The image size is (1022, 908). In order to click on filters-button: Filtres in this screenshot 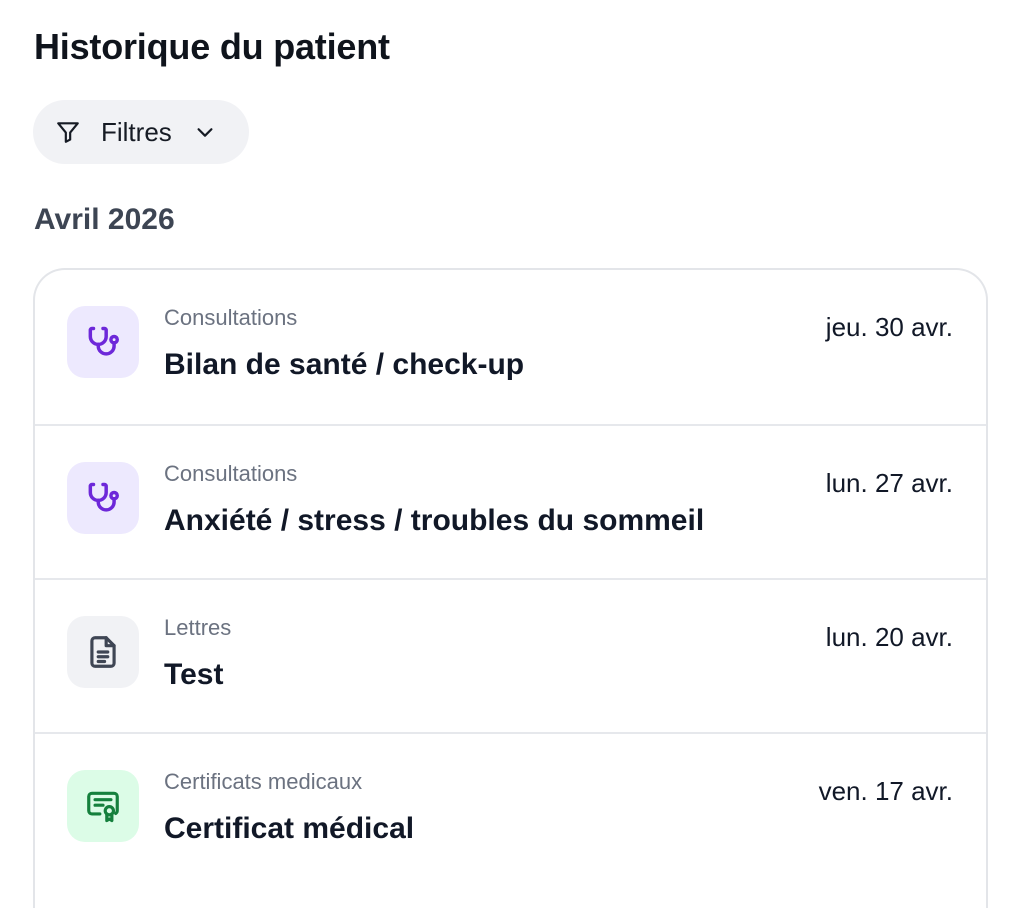, I will do `click(141, 132)`.